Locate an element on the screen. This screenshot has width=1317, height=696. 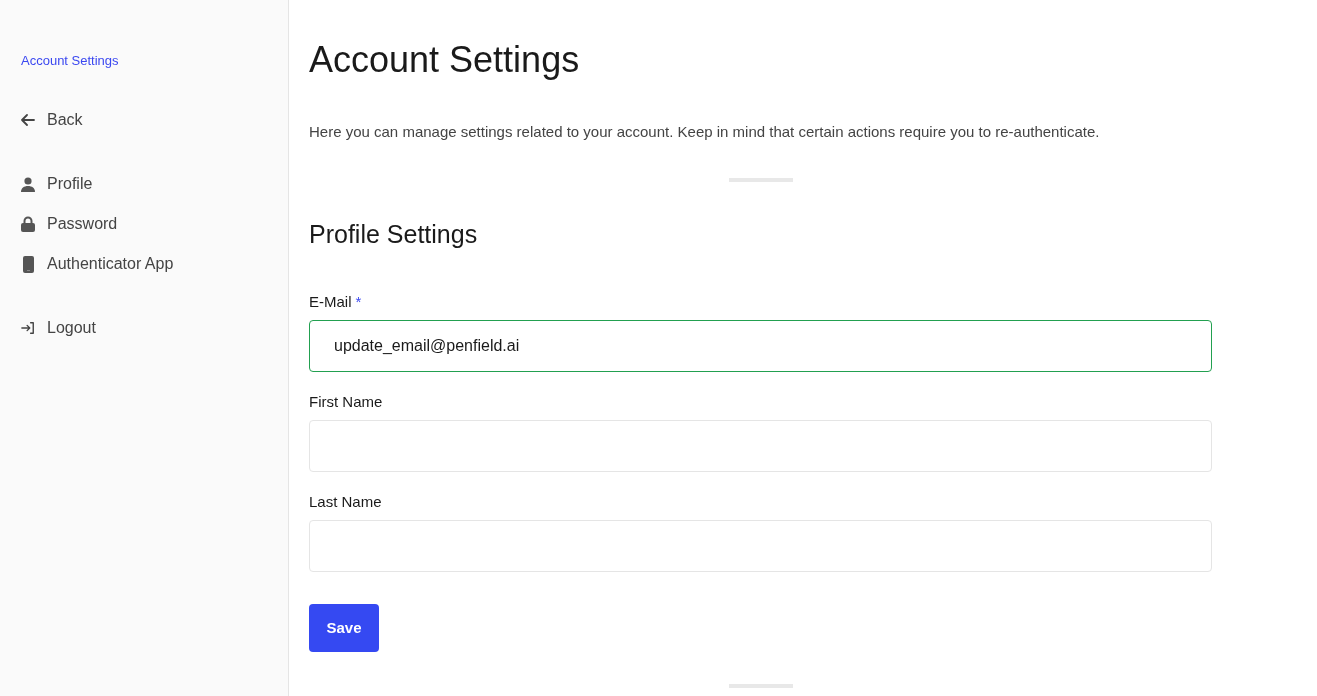
field-label: First Name is located at coordinates (346, 402).